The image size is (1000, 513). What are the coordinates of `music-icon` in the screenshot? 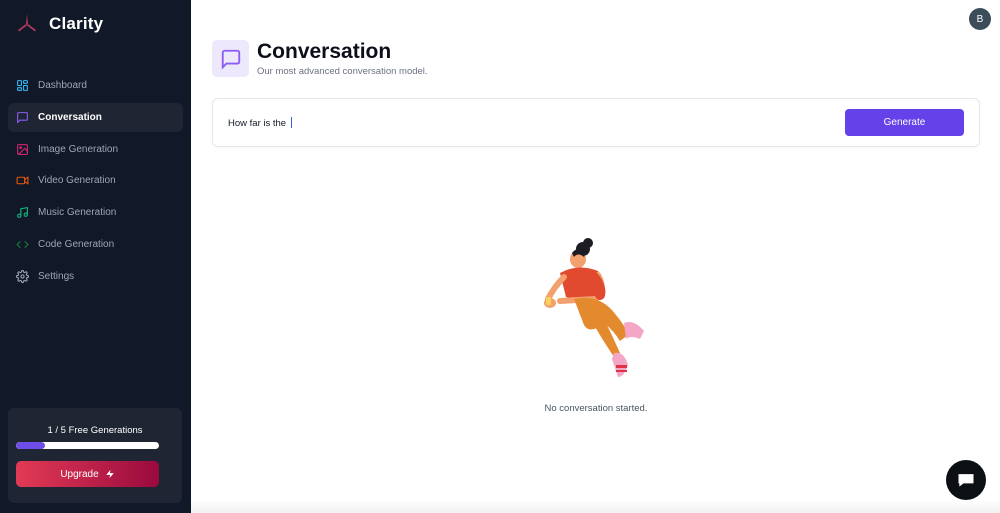 It's located at (22, 213).